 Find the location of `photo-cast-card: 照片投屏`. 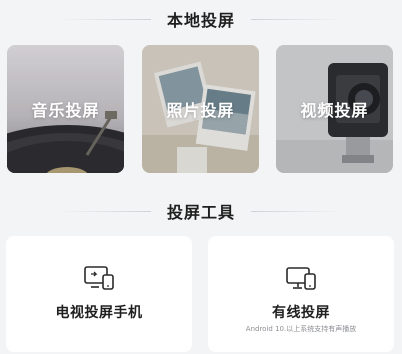

photo-cast-card: 照片投屏 is located at coordinates (200, 109).